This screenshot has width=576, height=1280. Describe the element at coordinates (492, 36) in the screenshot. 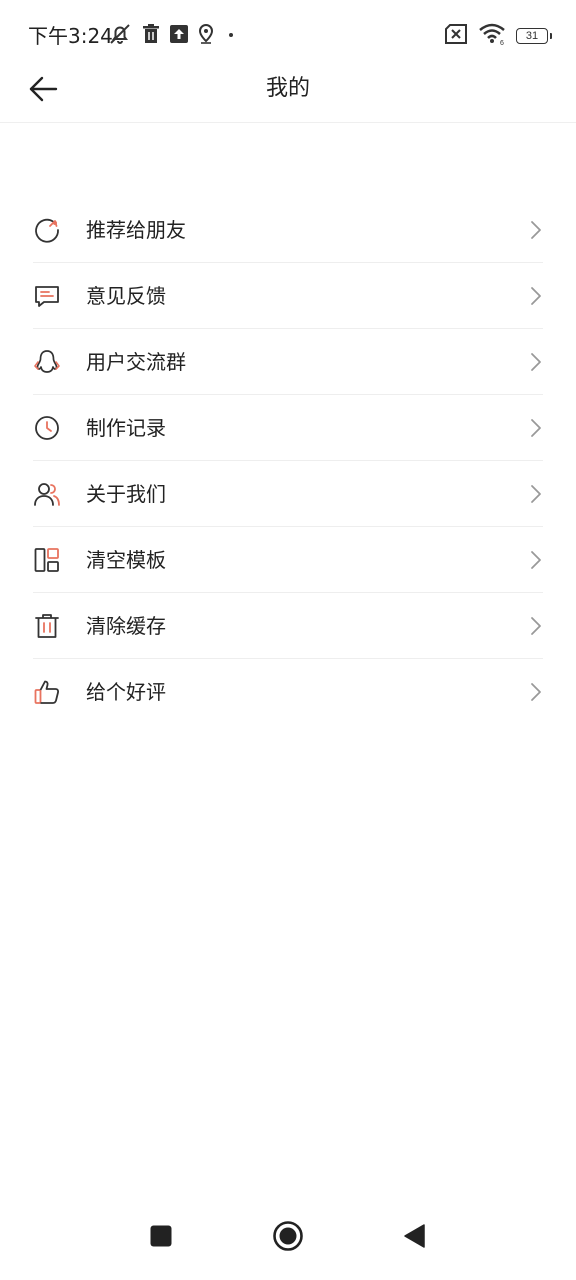

I see `wifi-icon: 6` at that location.